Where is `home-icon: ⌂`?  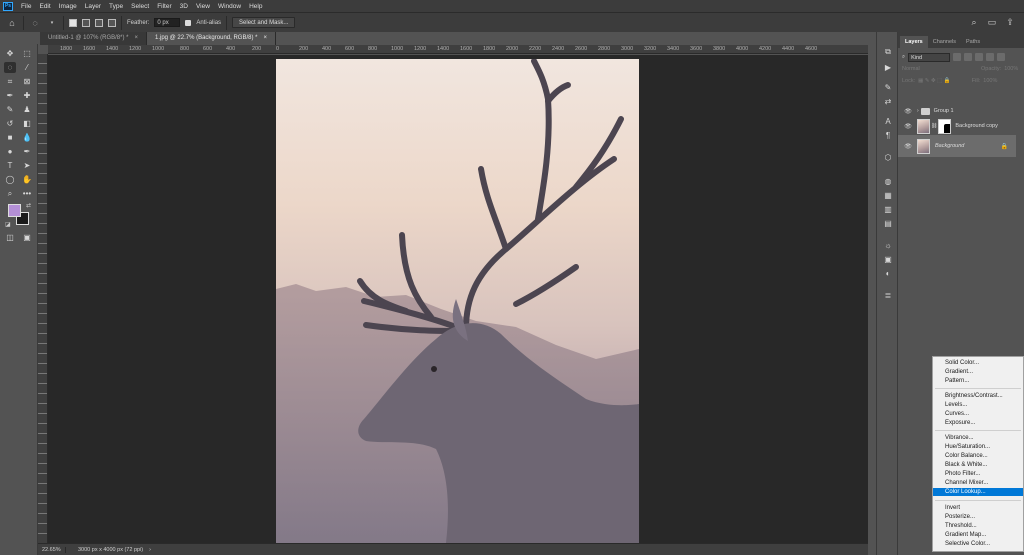 home-icon: ⌂ is located at coordinates (12, 23).